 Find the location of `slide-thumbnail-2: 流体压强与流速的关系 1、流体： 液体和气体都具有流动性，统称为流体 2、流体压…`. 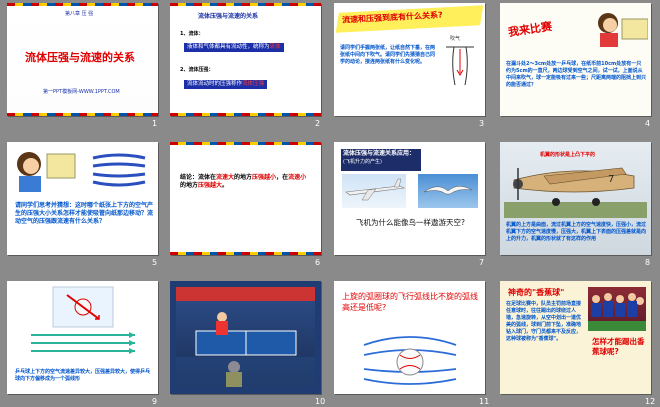

slide-thumbnail-2: 流体压强与流速的关系 1、流体： 液体和气体都具有流动性，统称为流体 2、流体压… is located at coordinates (245, 59).